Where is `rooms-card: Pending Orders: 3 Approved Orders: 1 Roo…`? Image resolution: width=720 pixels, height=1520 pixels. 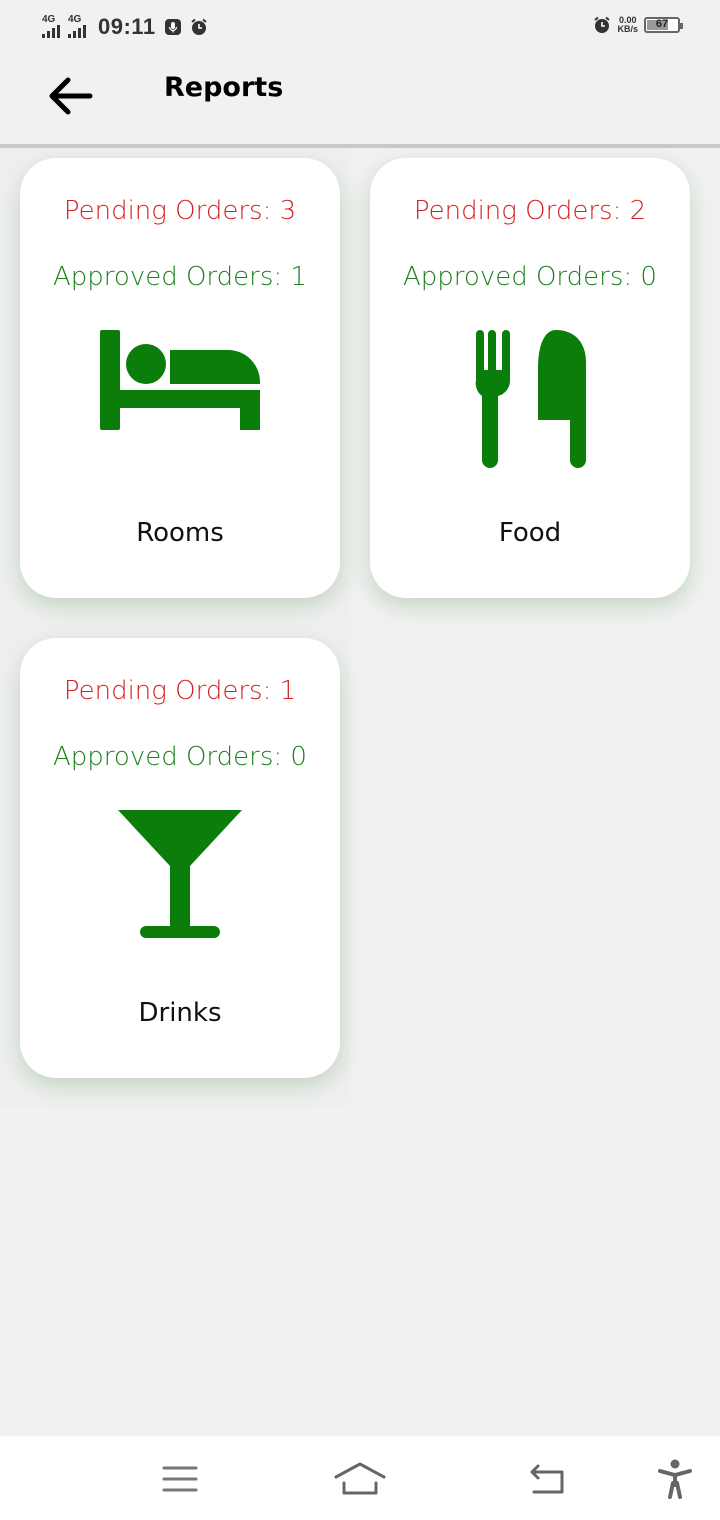
rooms-card: Pending Orders: 3 Approved Orders: 1 Roo… is located at coordinates (180, 378).